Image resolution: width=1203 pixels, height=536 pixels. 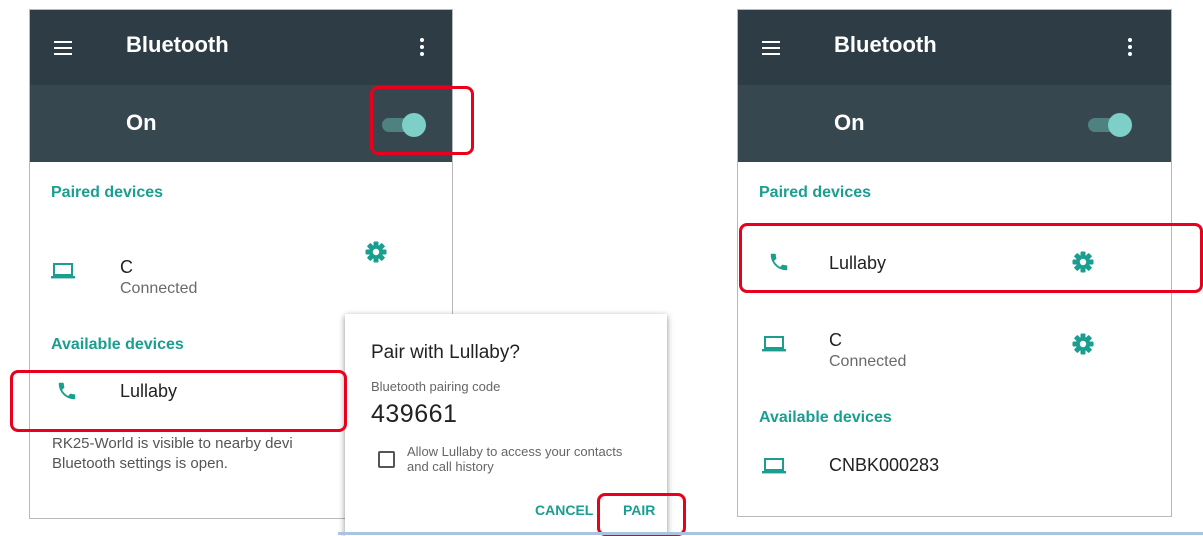 What do you see at coordinates (436, 386) in the screenshot?
I see `pairing-code-label: Bluetooth pairing code` at bounding box center [436, 386].